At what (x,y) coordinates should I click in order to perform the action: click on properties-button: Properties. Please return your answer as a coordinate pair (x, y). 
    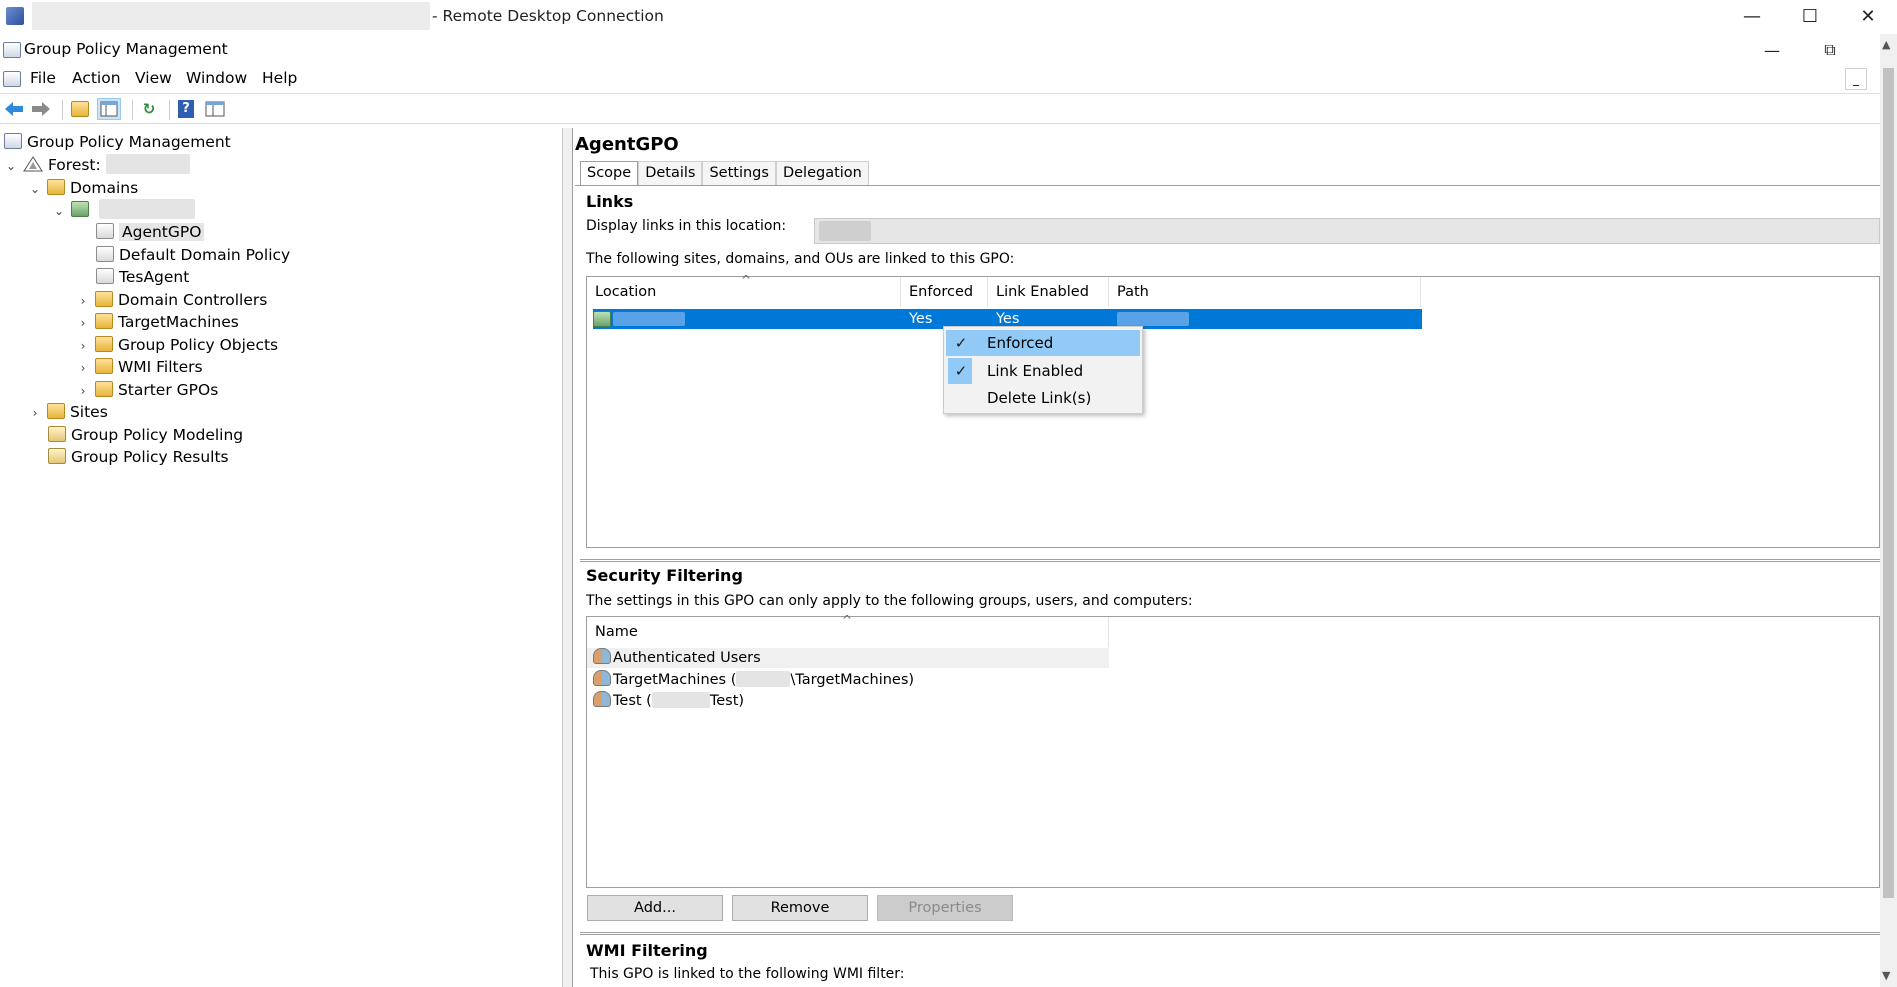
    Looking at the image, I should click on (945, 908).